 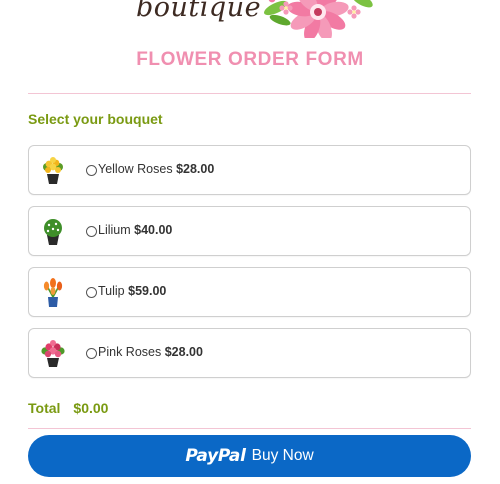 What do you see at coordinates (91, 170) in the screenshot?
I see `yellow-roses-radio` at bounding box center [91, 170].